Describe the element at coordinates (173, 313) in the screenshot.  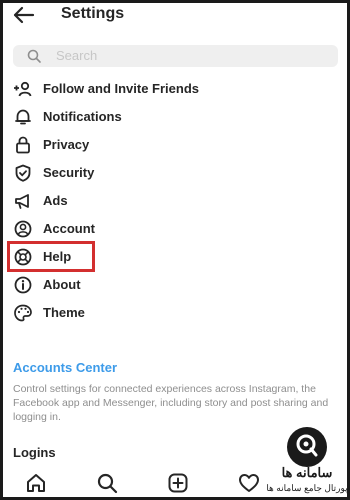
I see `menu-item-theme: Theme` at that location.